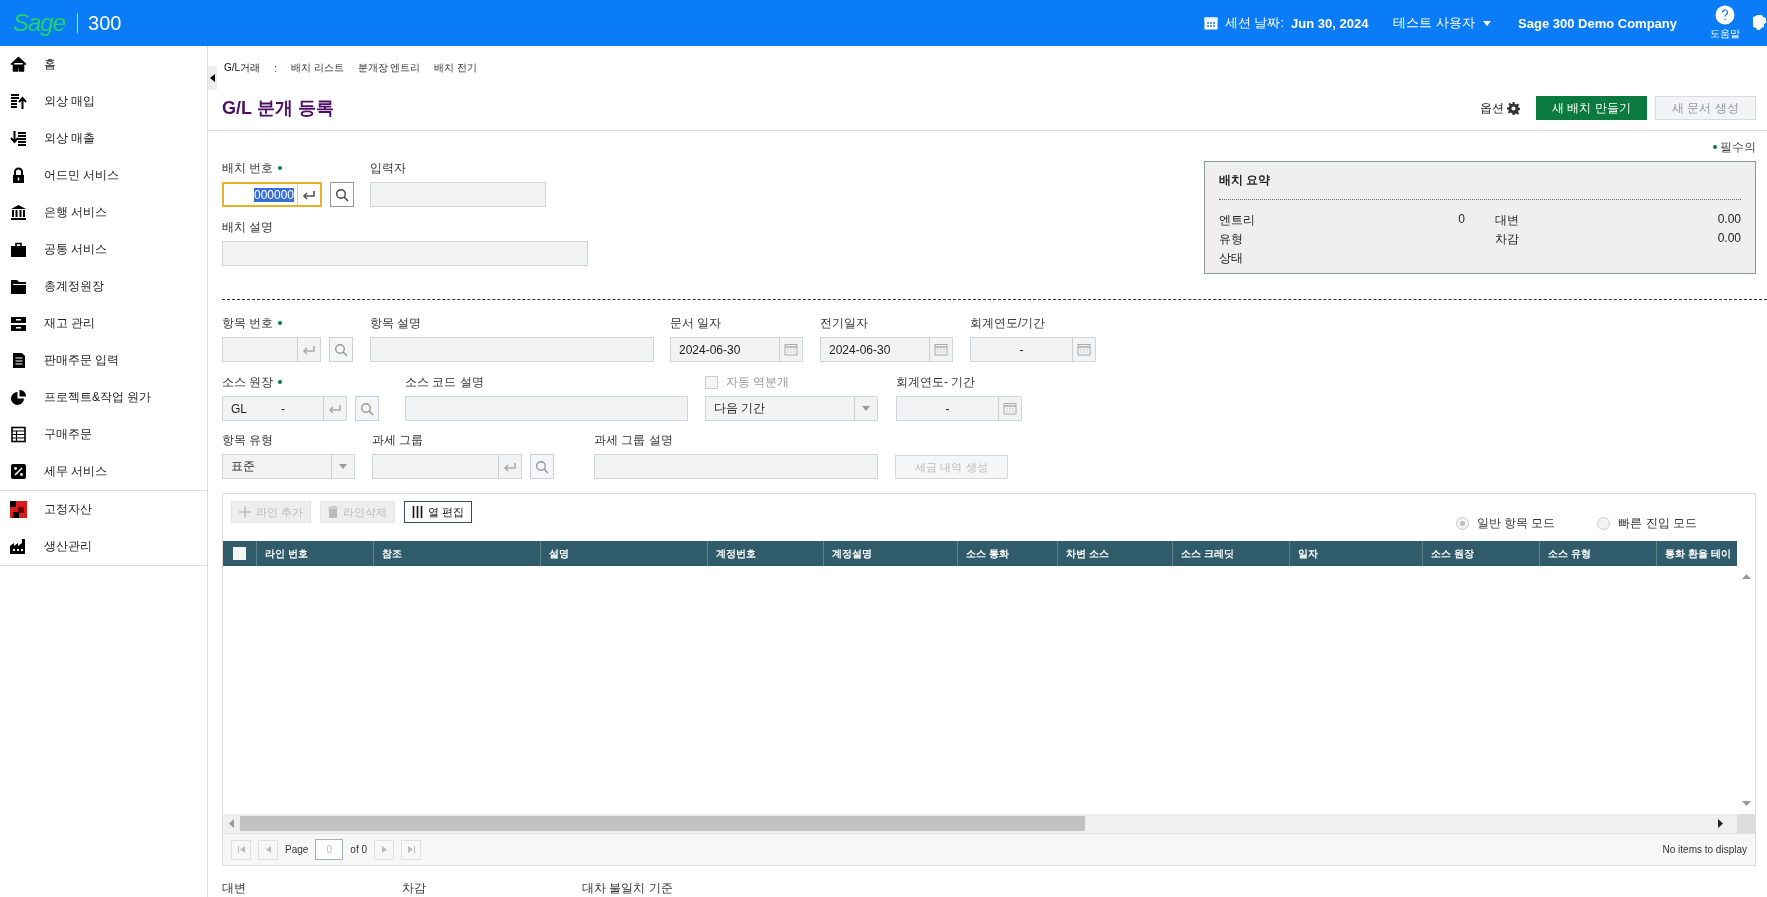 The image size is (1767, 897). What do you see at coordinates (633, 440) in the screenshot?
I see `field-label: 과세 그룹 설명` at bounding box center [633, 440].